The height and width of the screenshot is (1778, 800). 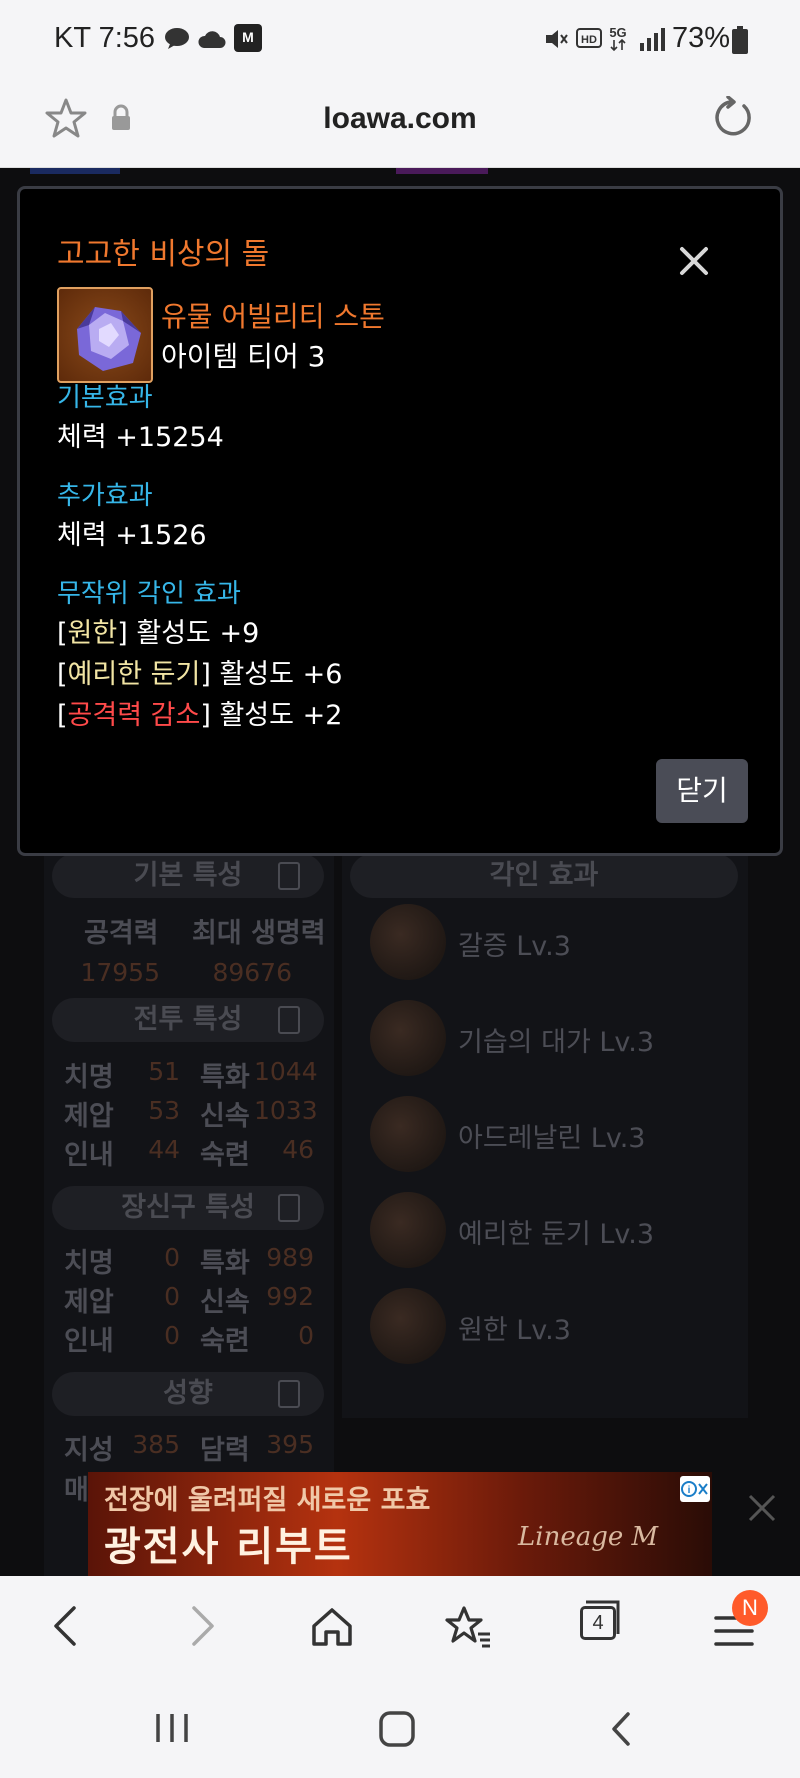 What do you see at coordinates (281, 674) in the screenshot?
I see `engraving-value: 활성도 +6` at bounding box center [281, 674].